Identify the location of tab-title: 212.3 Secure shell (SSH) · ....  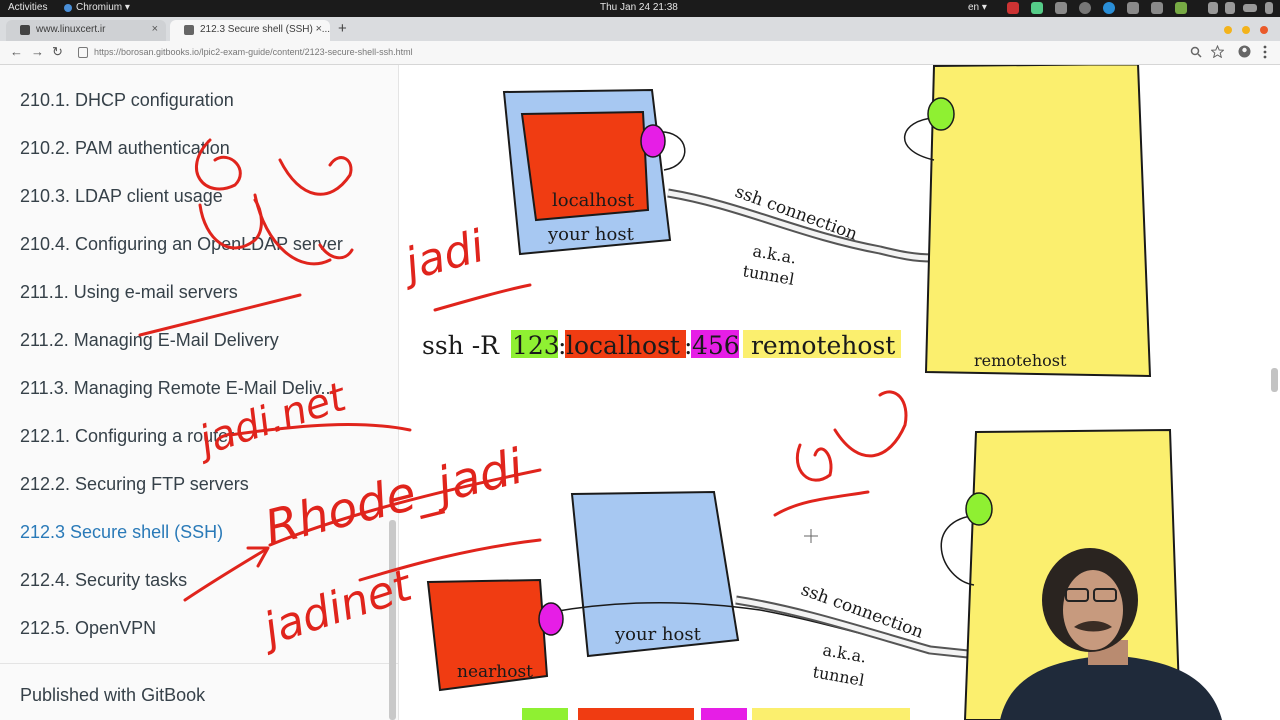
(265, 29).